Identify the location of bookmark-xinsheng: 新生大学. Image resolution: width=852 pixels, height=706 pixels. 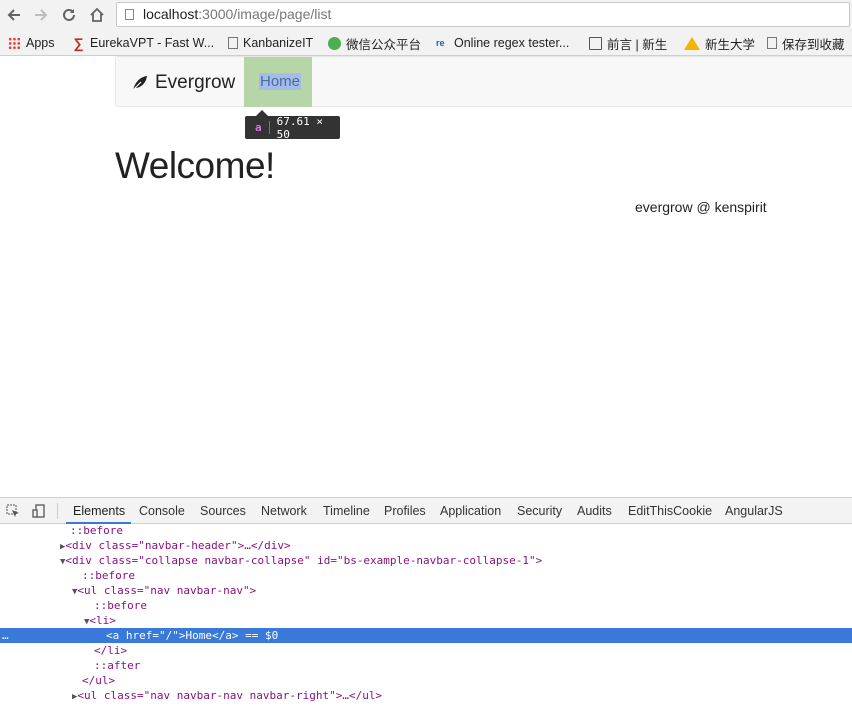
(719, 43).